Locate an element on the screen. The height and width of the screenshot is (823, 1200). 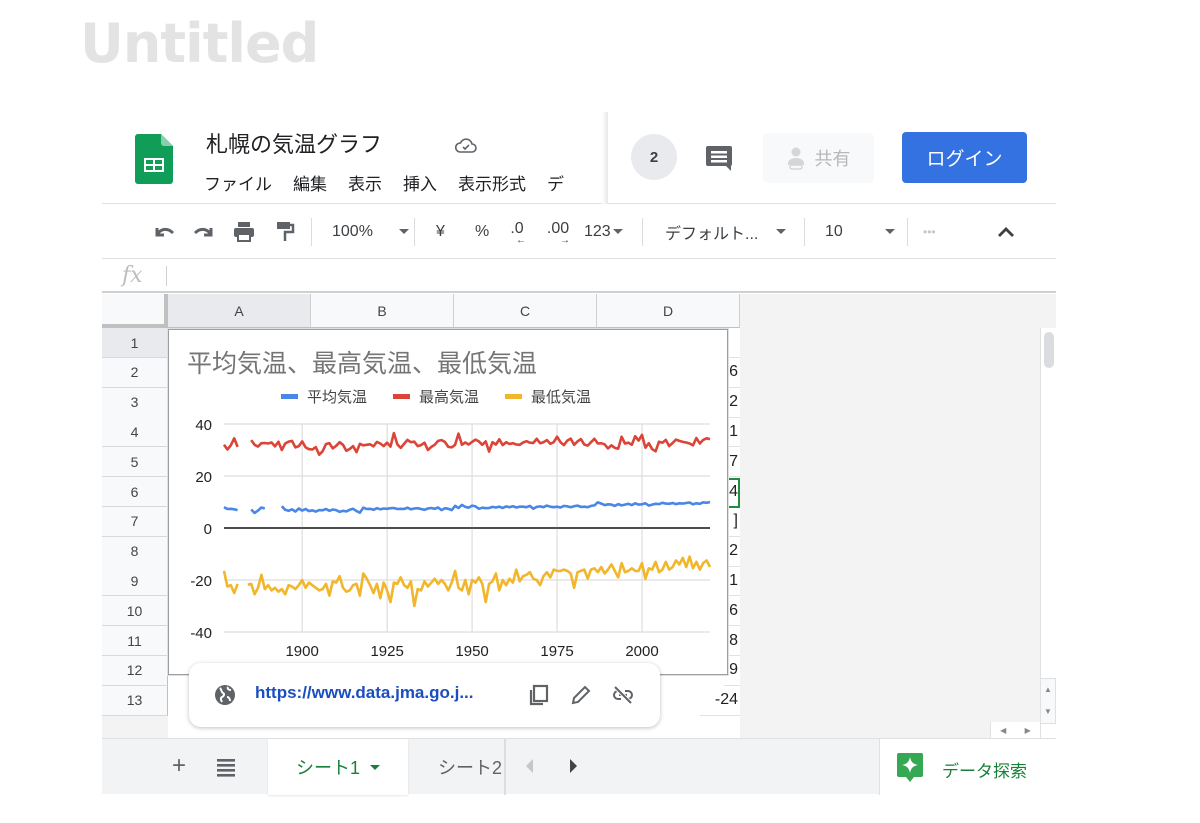
row-header-11: 11 is located at coordinates (135, 641).